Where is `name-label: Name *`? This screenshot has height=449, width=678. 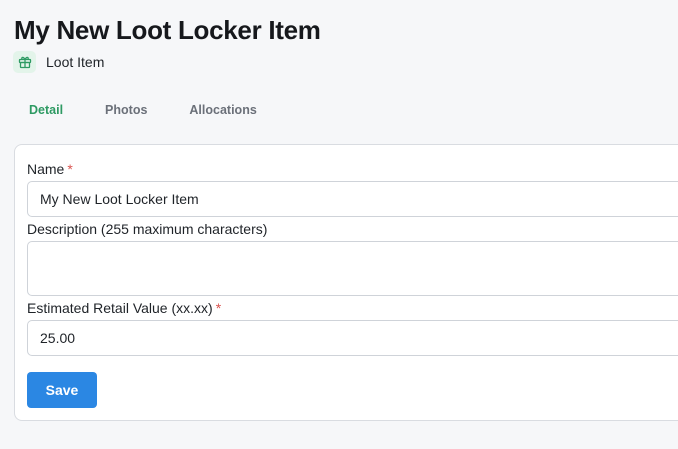
name-label: Name * is located at coordinates (50, 169).